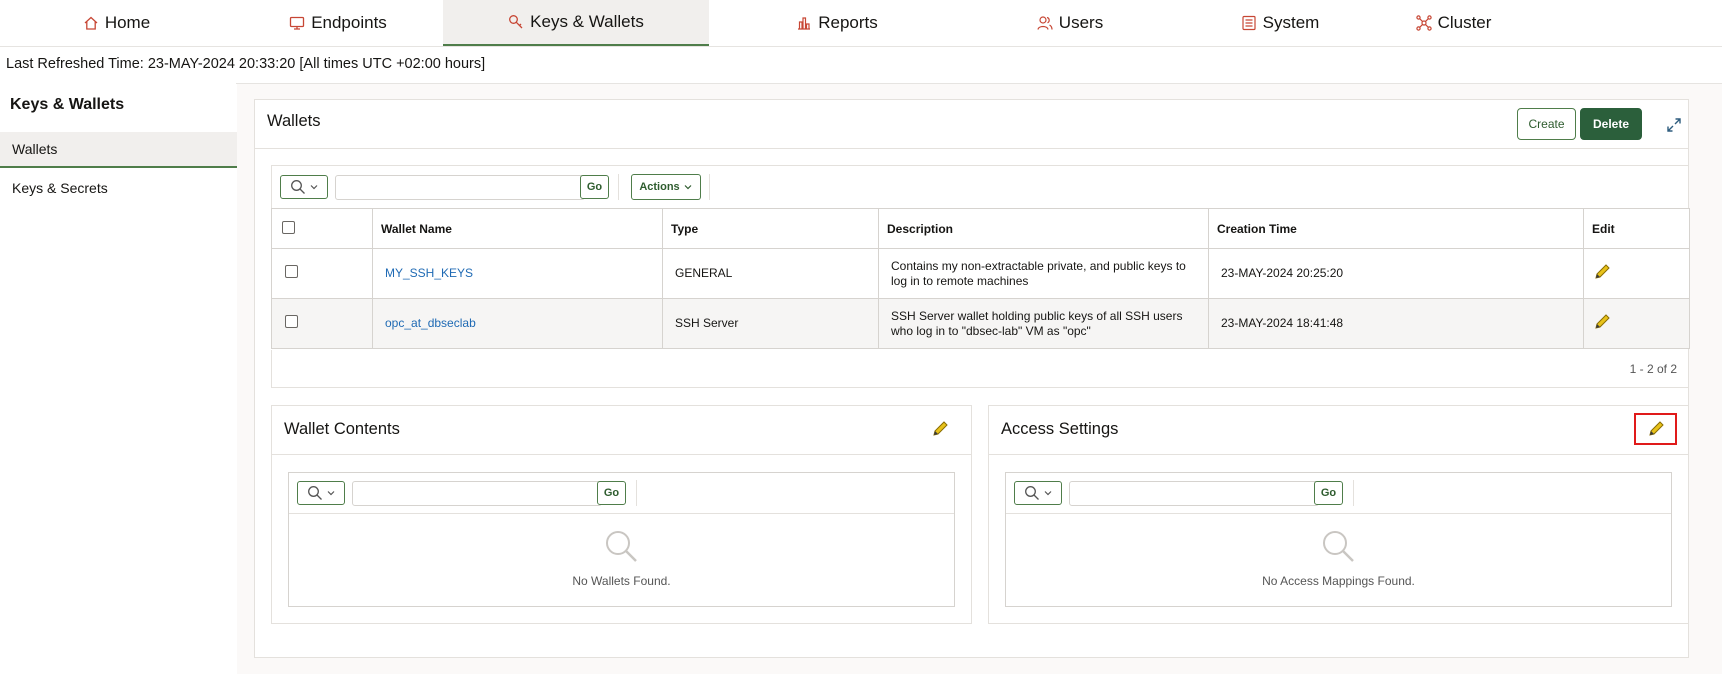 The image size is (1722, 674). I want to click on sidebar-item-label: Keys & Secrets, so click(60, 188).